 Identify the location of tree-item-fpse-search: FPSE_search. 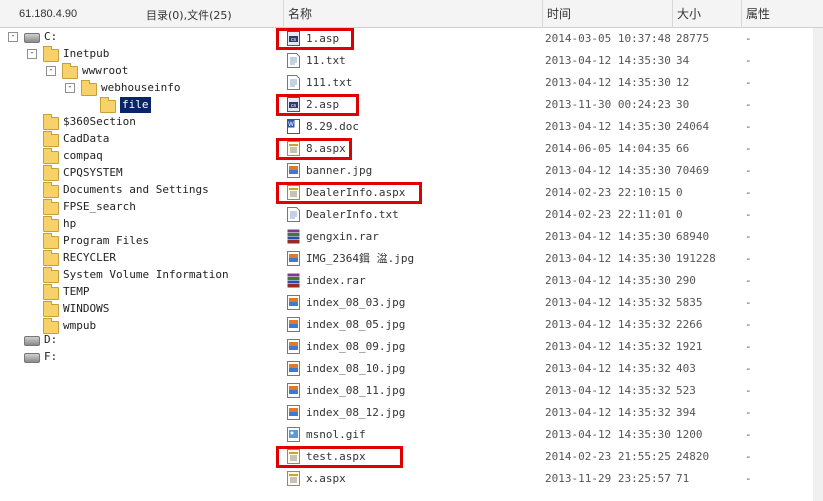
(141, 207).